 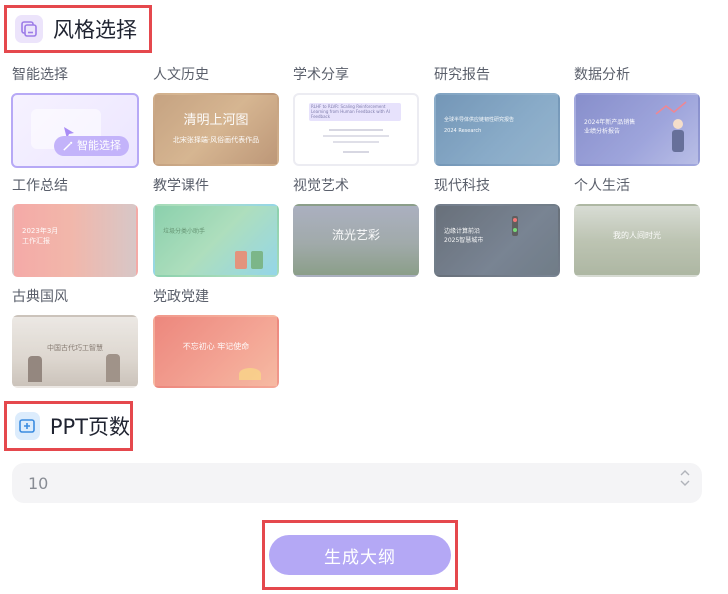 What do you see at coordinates (685, 483) in the screenshot?
I see `chevron-down-icon` at bounding box center [685, 483].